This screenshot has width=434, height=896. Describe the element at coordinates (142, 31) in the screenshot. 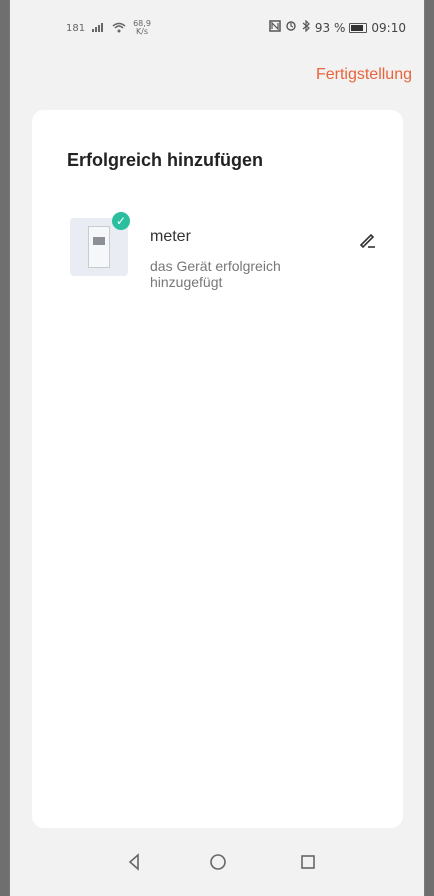

I see `net-speed-unit: K/s` at that location.